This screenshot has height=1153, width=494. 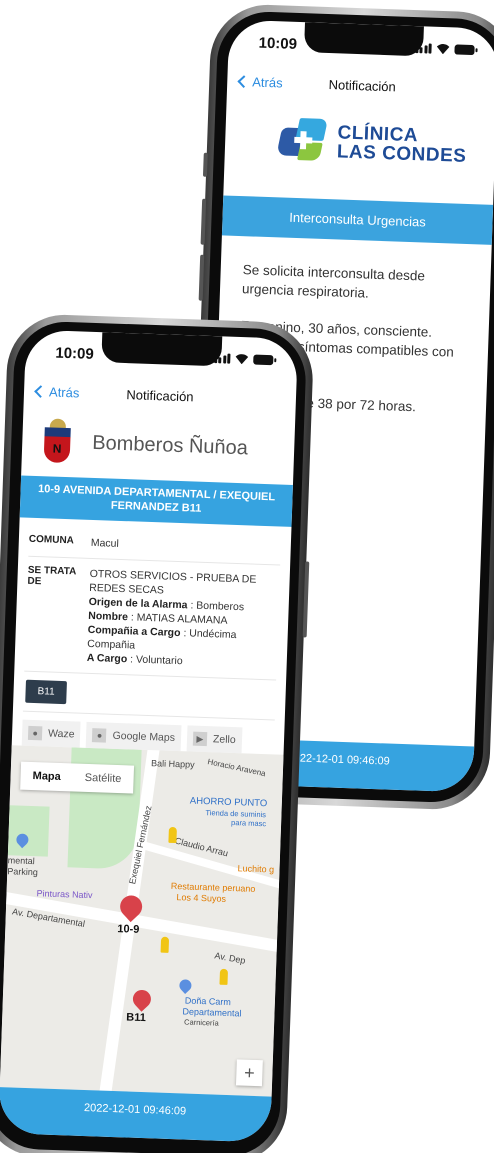 What do you see at coordinates (212, 1012) in the screenshot?
I see `map-poi-label: Departamental` at bounding box center [212, 1012].